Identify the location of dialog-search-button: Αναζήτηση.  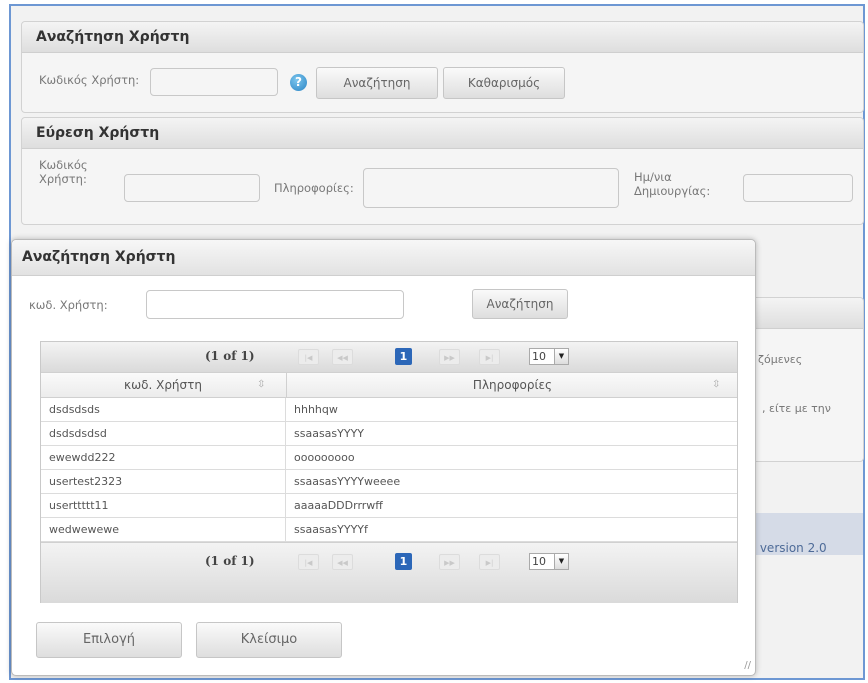
(520, 304).